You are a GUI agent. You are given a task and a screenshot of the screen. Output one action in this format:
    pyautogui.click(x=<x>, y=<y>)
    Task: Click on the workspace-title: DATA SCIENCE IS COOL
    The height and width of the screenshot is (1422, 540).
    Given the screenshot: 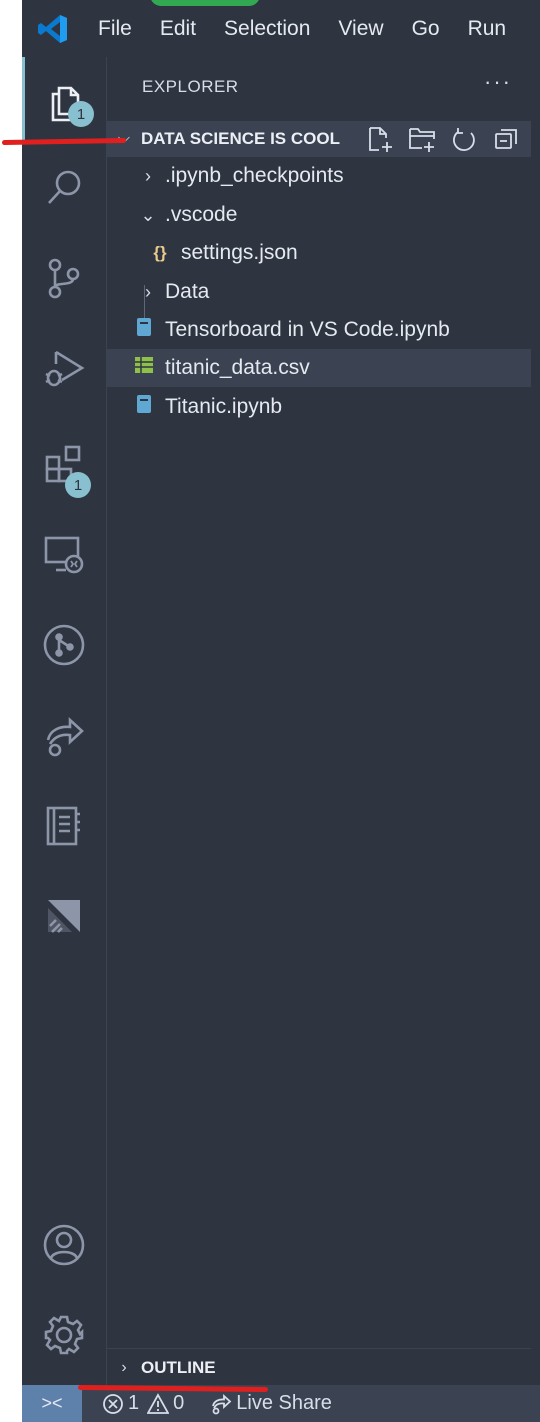 What is the action you would take?
    pyautogui.click(x=240, y=138)
    